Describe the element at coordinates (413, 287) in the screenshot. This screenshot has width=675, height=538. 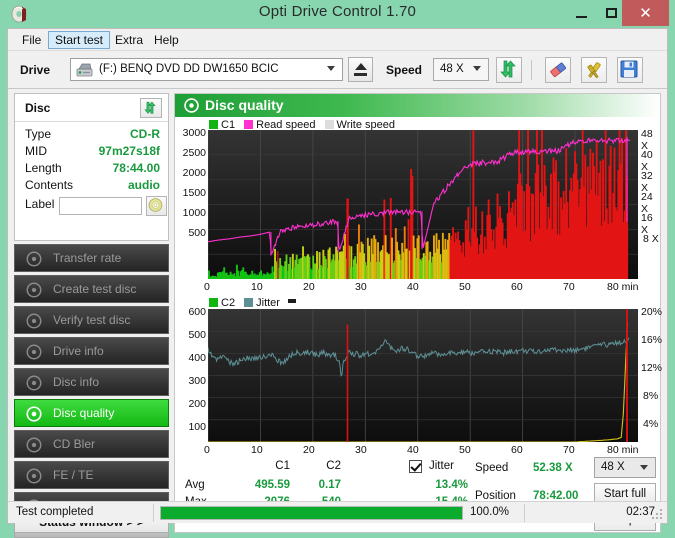
I see `top-xtick-40: 40` at that location.